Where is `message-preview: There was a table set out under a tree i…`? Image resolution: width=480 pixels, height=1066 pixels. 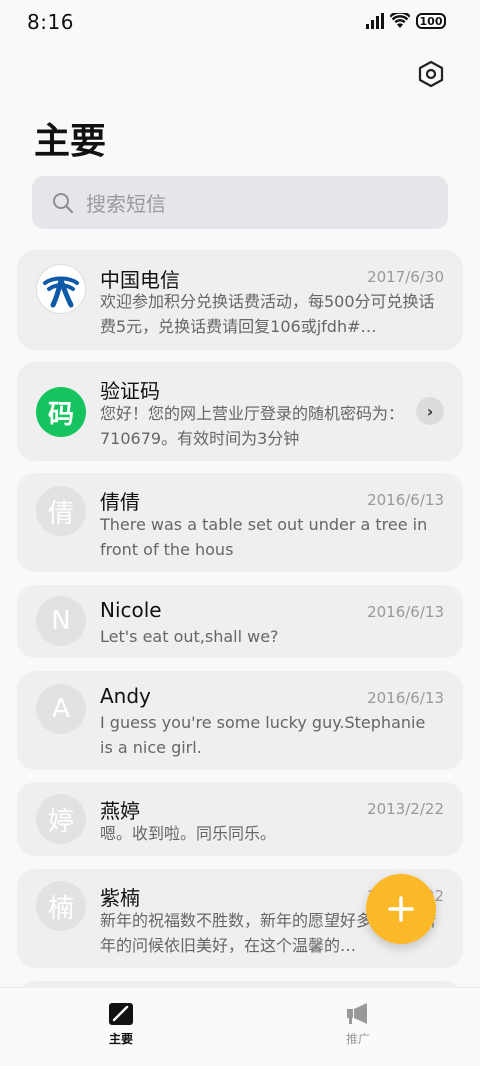
message-preview: There was a table set out under a tree i… is located at coordinates (264, 537).